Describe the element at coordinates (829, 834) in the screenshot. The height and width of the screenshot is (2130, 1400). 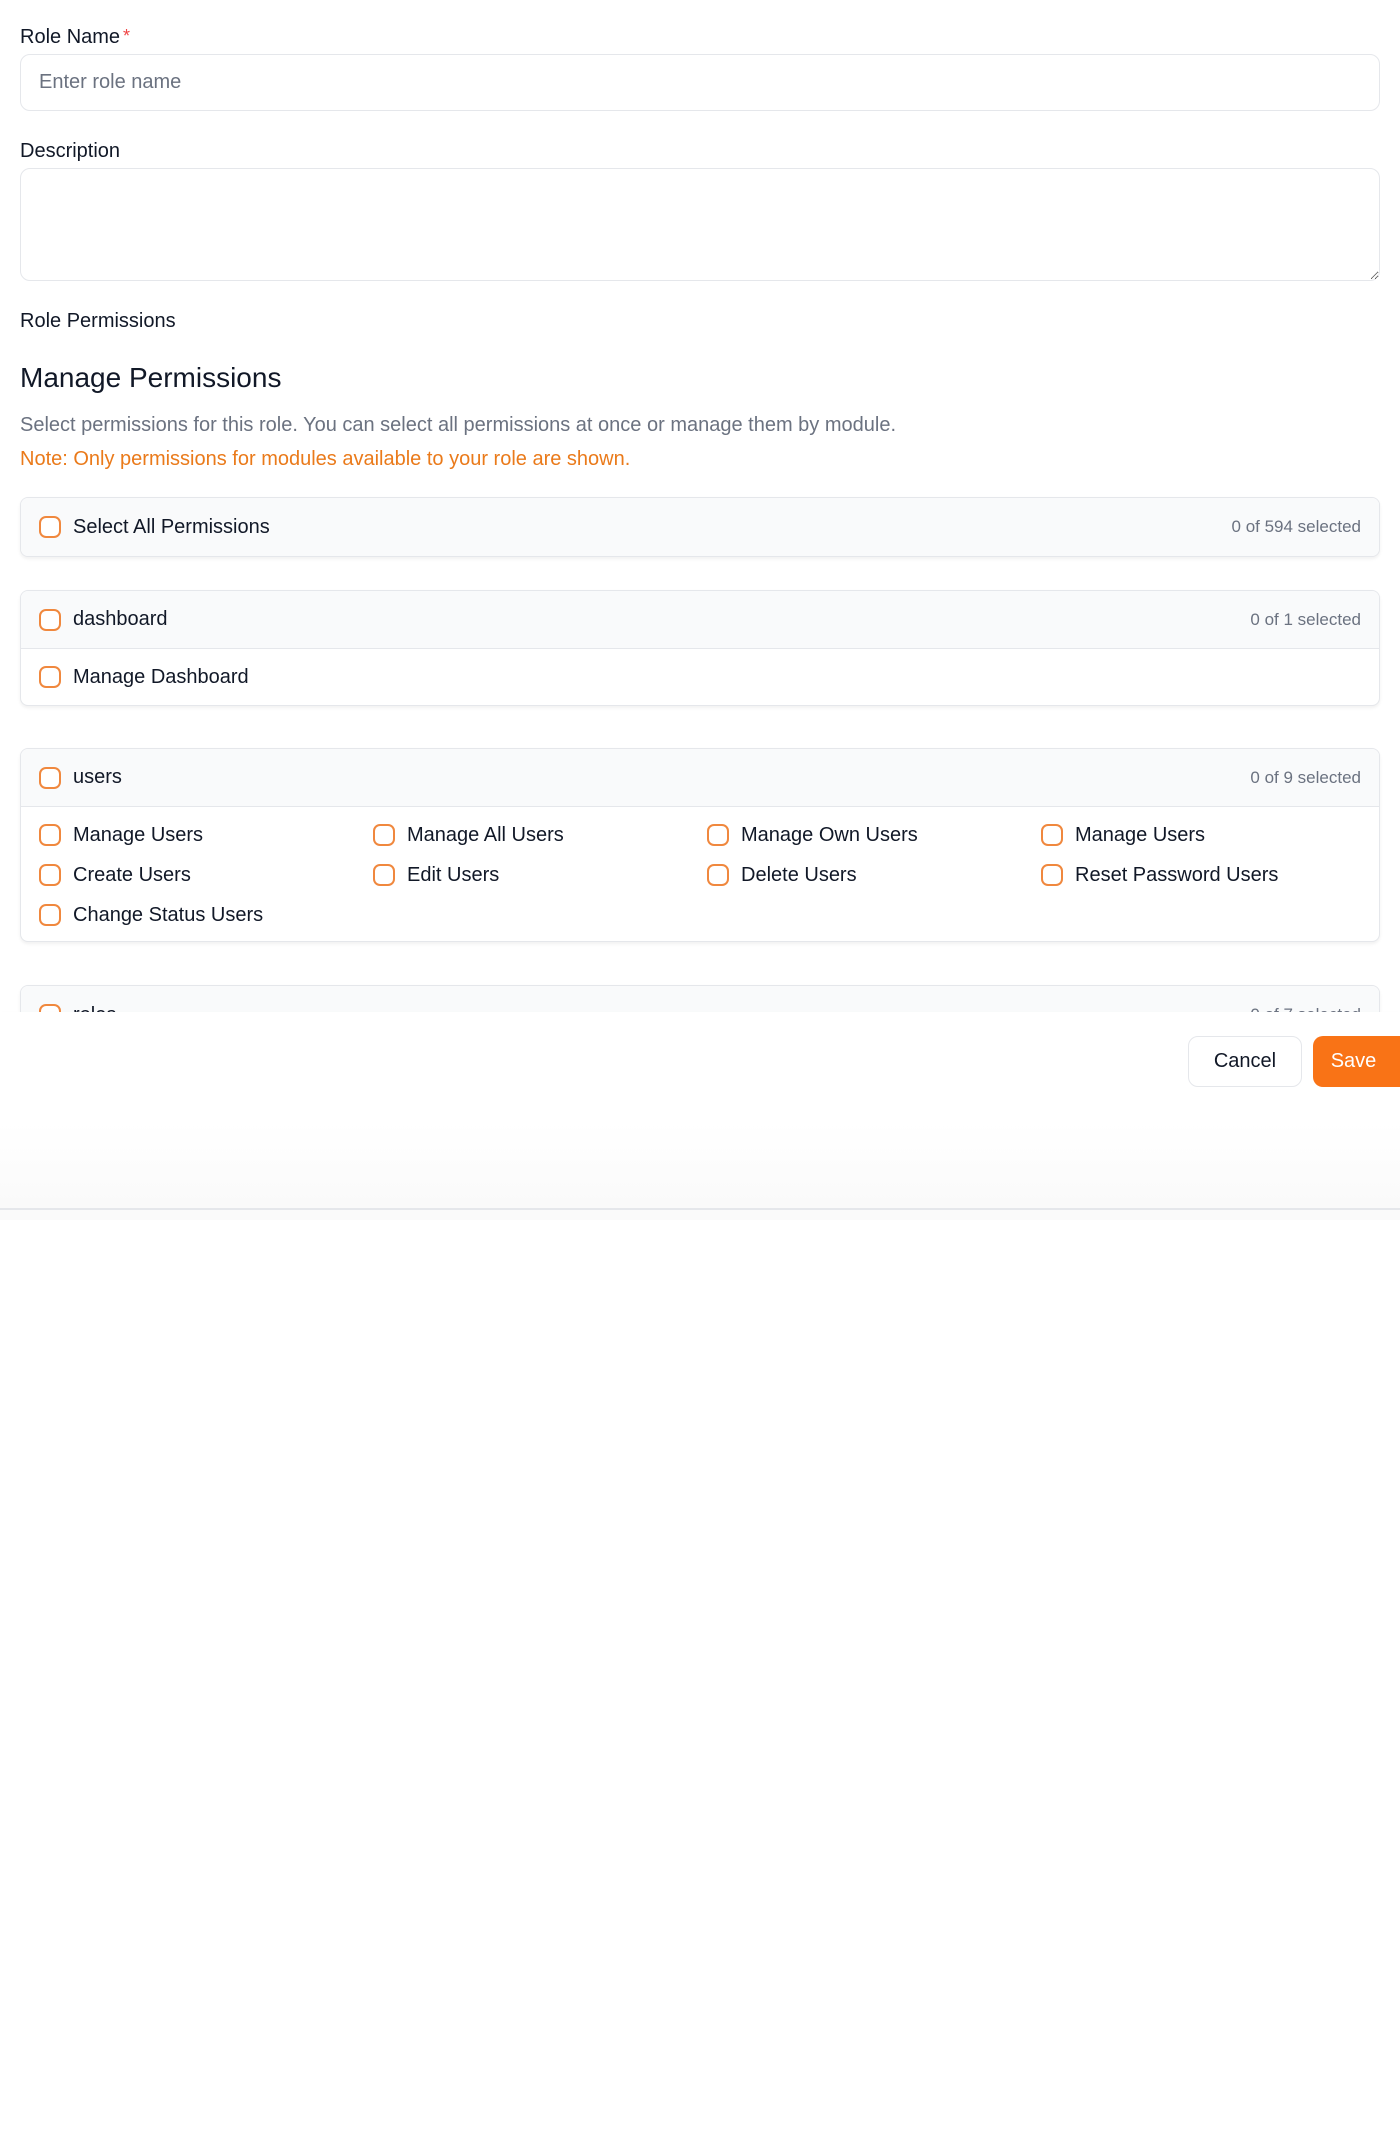
I see `permission-label: Manage Own Users` at that location.